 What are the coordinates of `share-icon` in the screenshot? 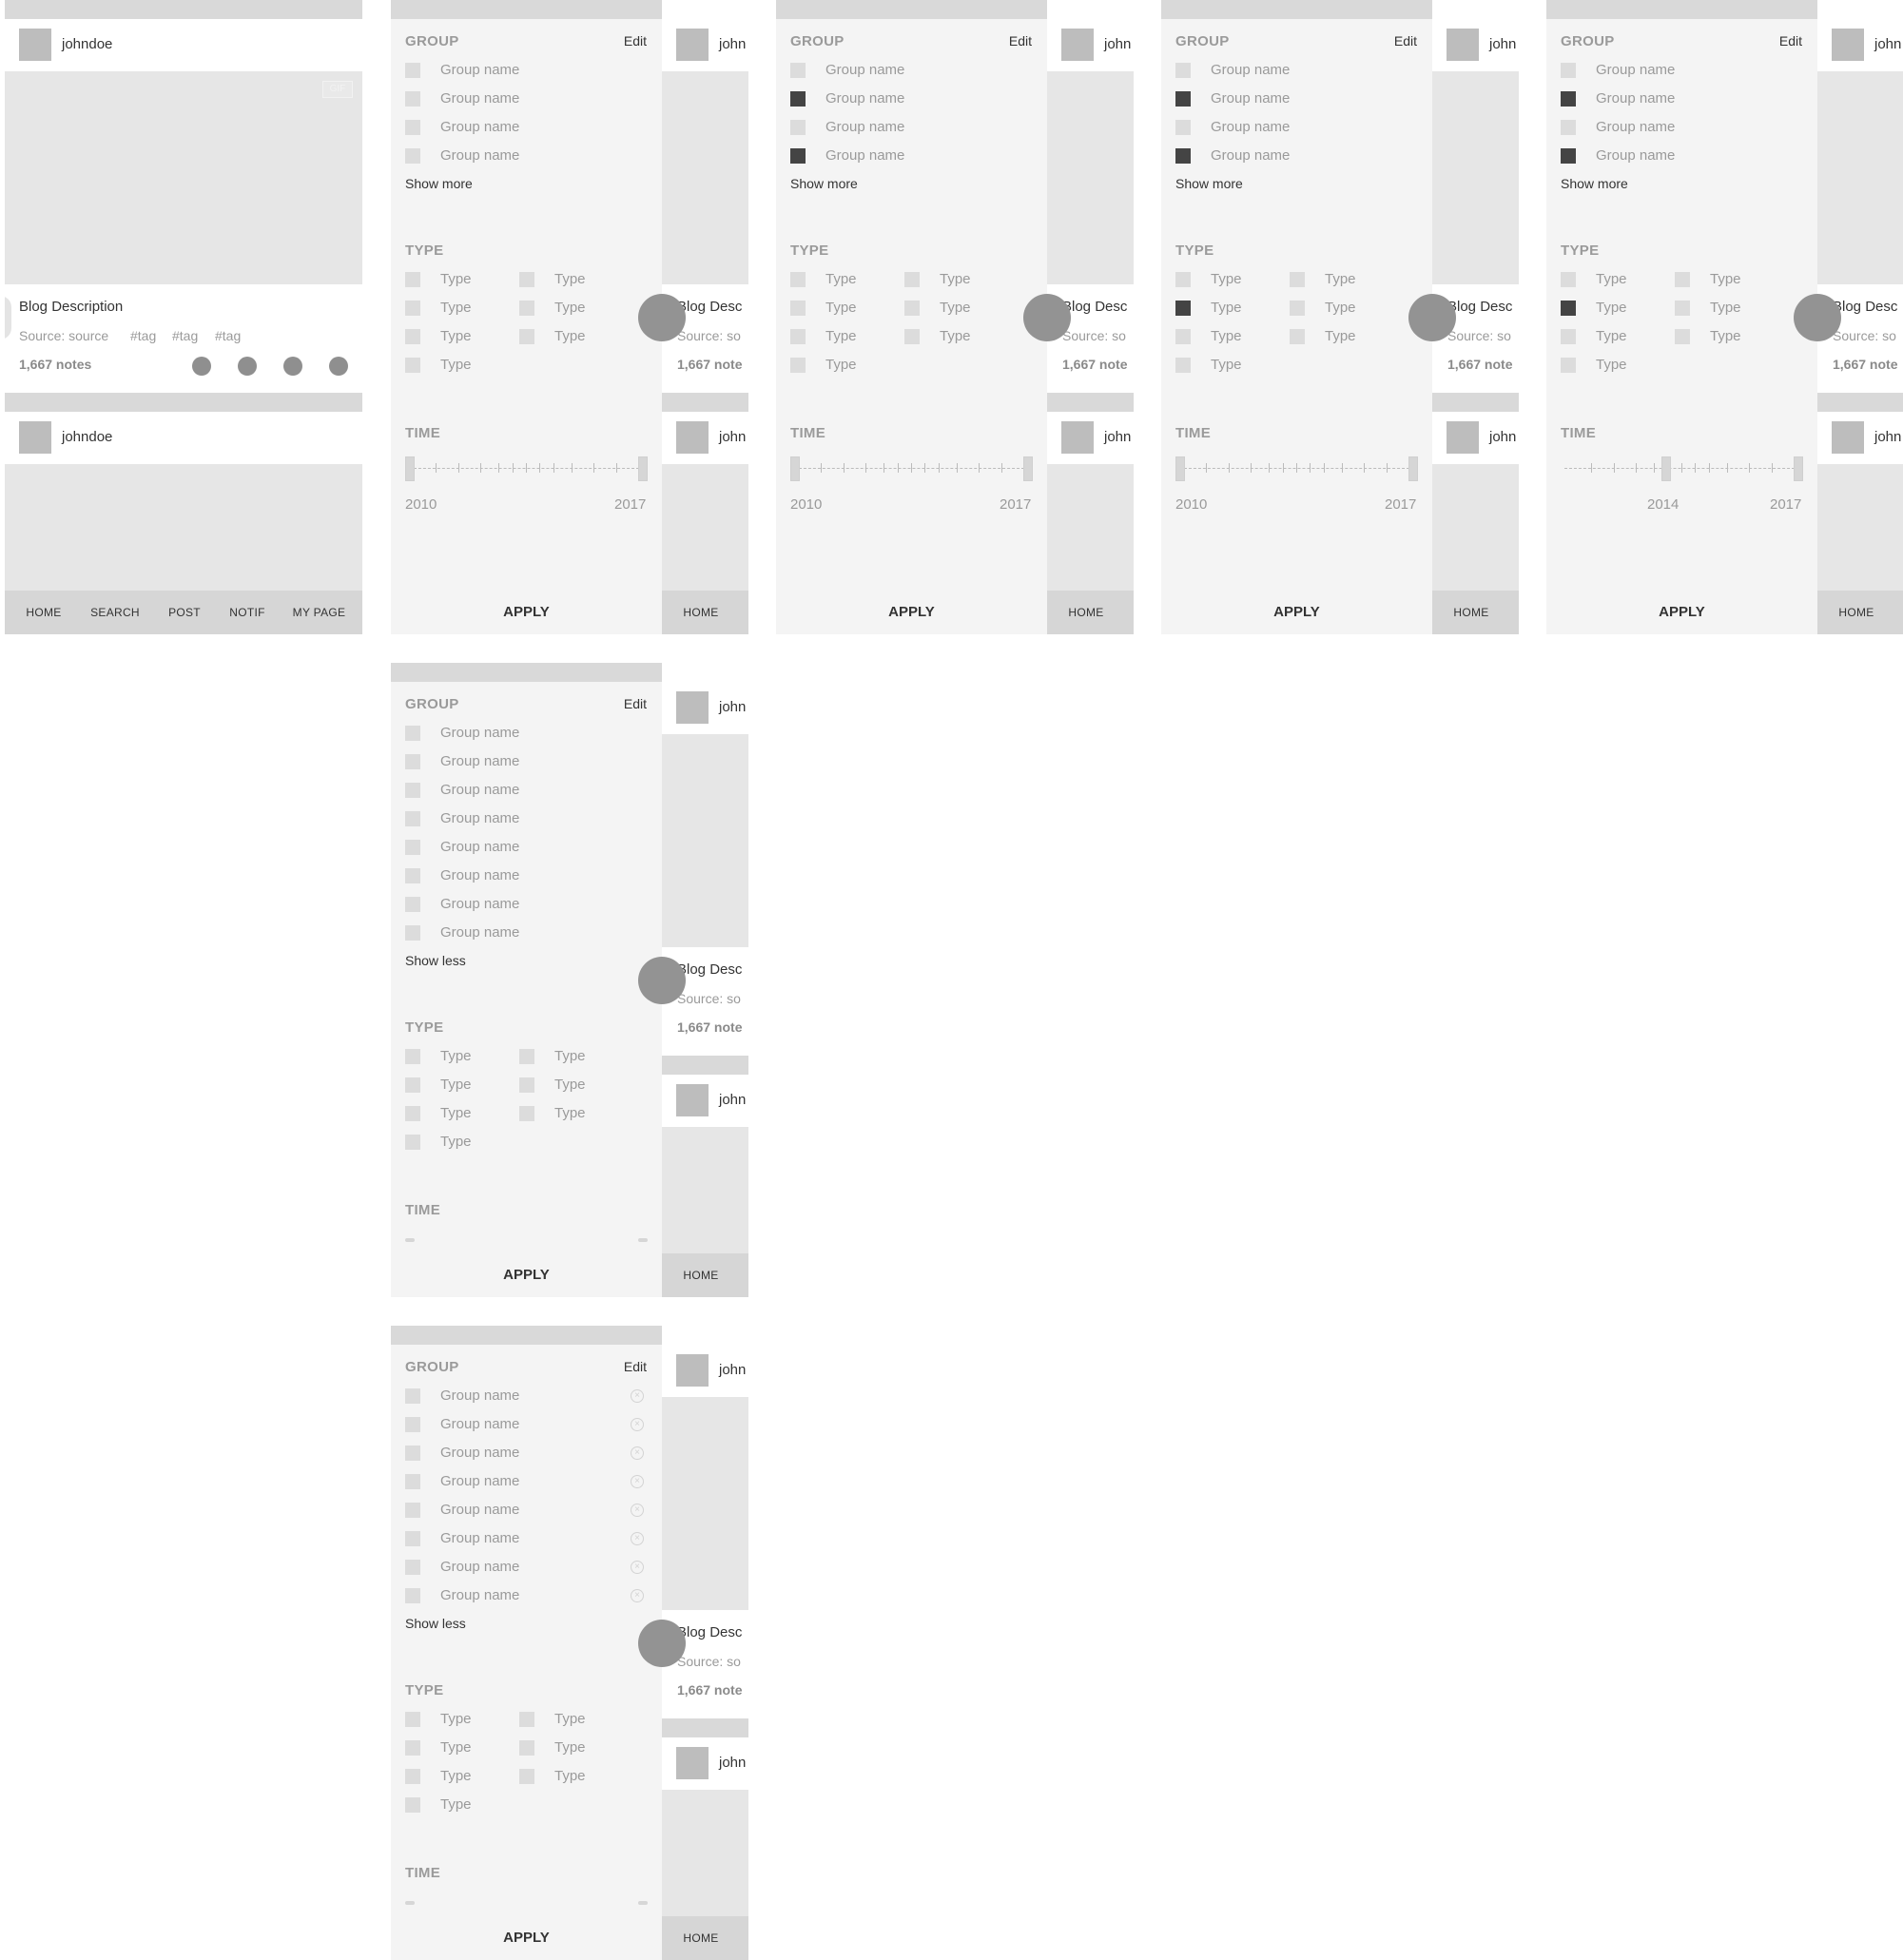 It's located at (201, 366).